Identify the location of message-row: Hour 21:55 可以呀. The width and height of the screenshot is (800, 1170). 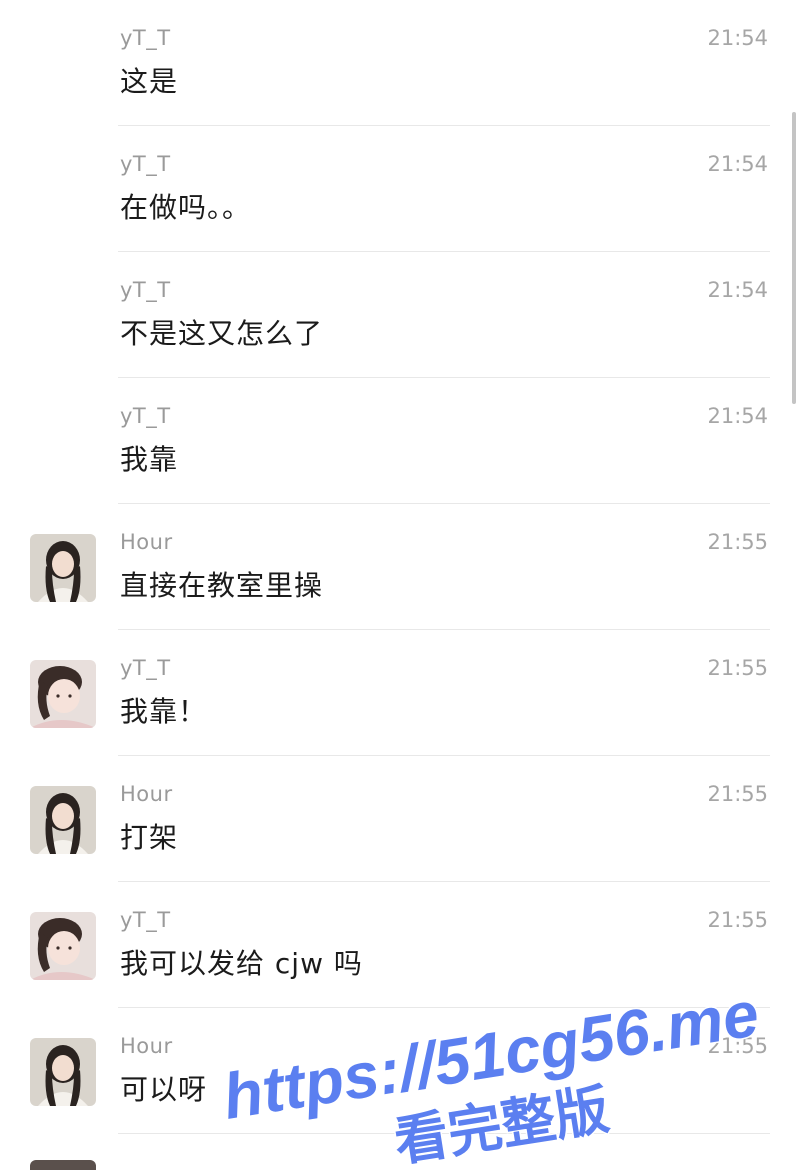
(400, 1071).